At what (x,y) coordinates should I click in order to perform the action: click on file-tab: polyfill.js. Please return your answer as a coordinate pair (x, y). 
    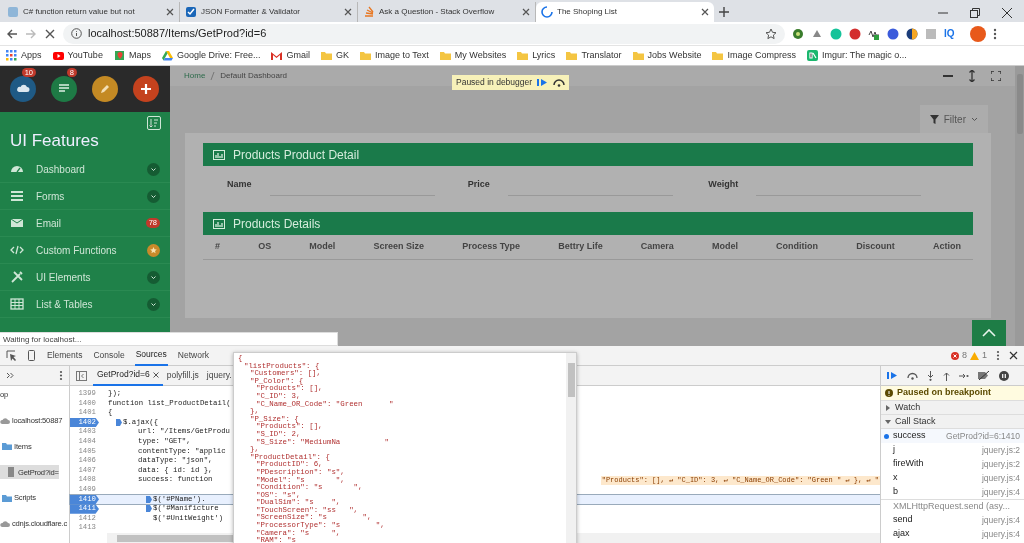
    Looking at the image, I should click on (182, 375).